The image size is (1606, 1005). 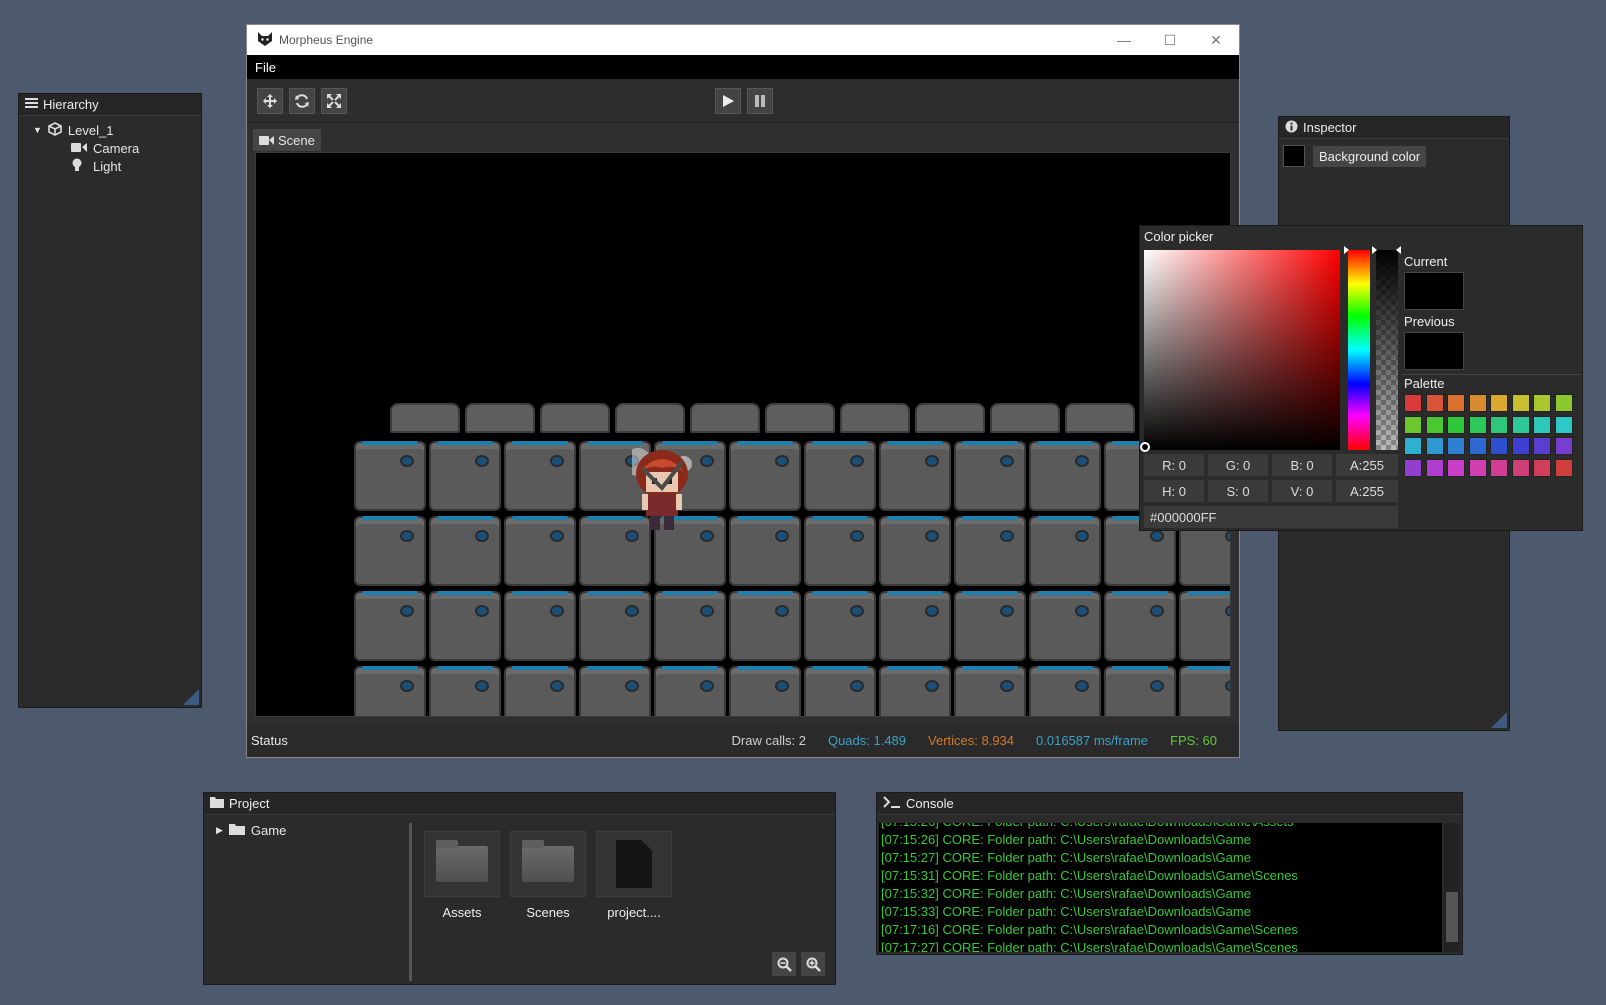 I want to click on alpha-slider, so click(x=1387, y=350).